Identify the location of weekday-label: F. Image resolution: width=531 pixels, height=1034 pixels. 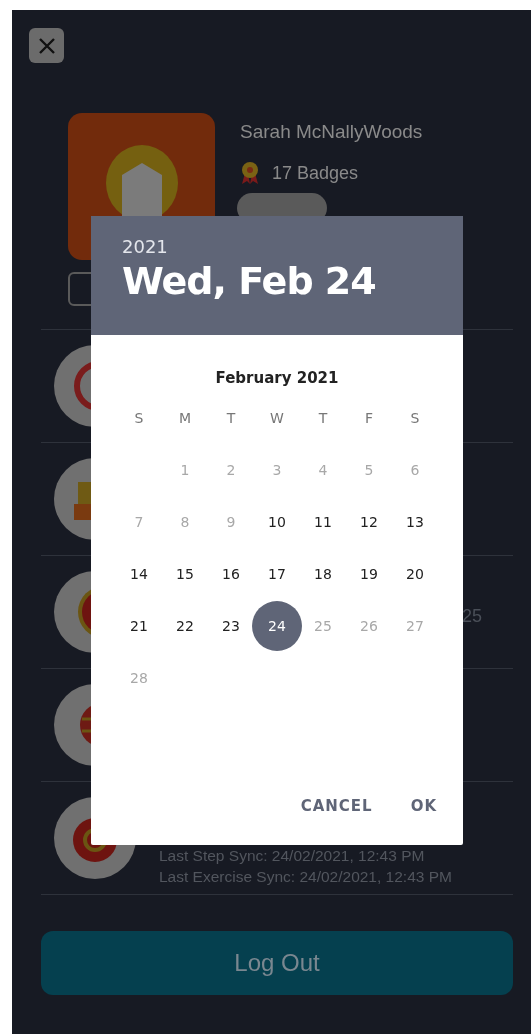
(369, 418).